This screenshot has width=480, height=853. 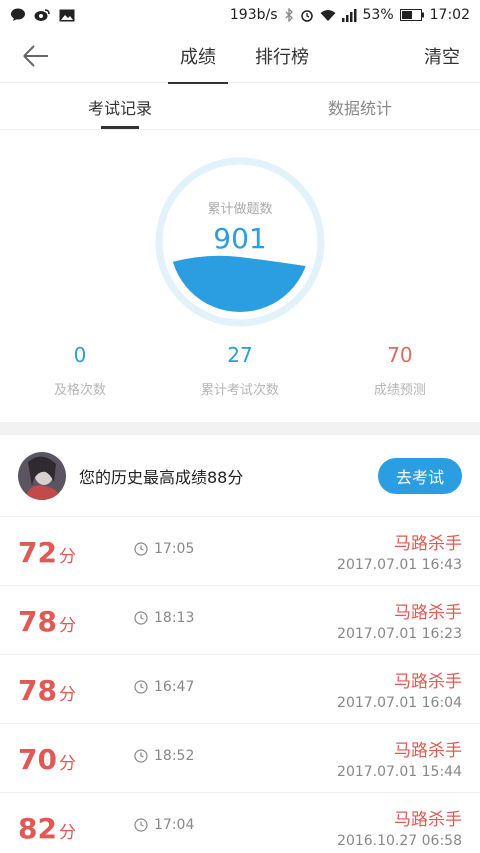 I want to click on duration: 17:04, so click(x=164, y=825).